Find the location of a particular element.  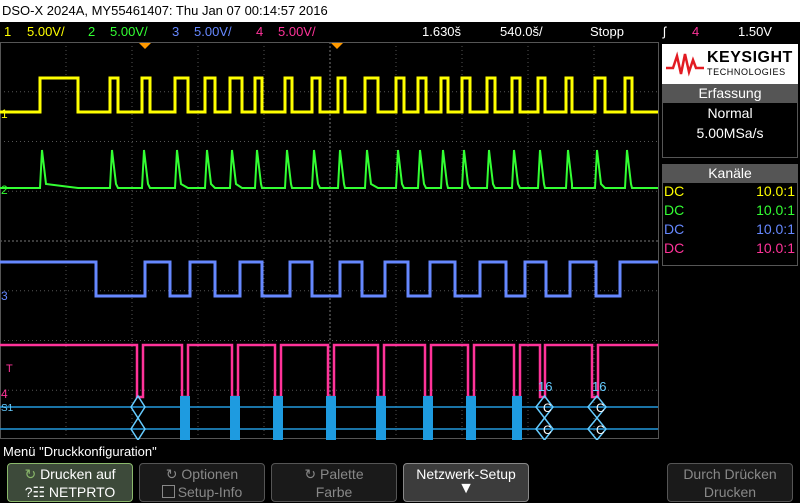

ch3-scale: 5.00V/ is located at coordinates (213, 31).